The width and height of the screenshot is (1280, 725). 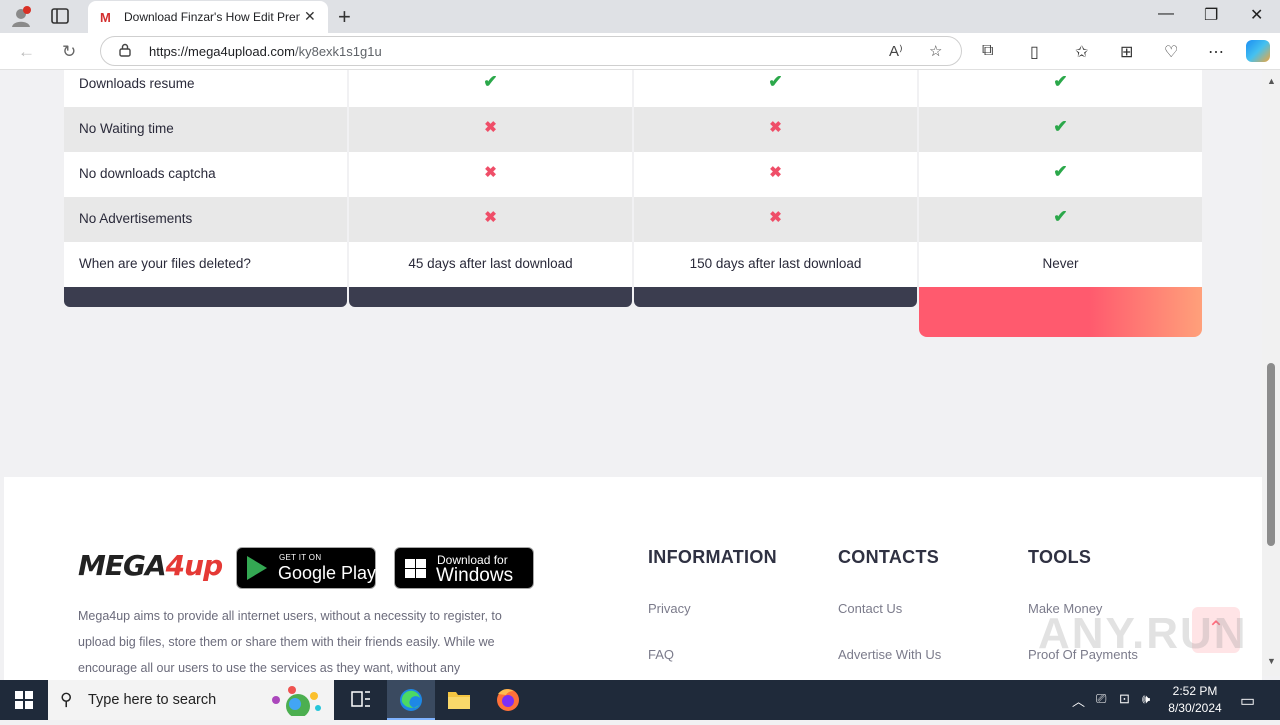 What do you see at coordinates (1216, 52) in the screenshot?
I see `more-icon: ⋯` at bounding box center [1216, 52].